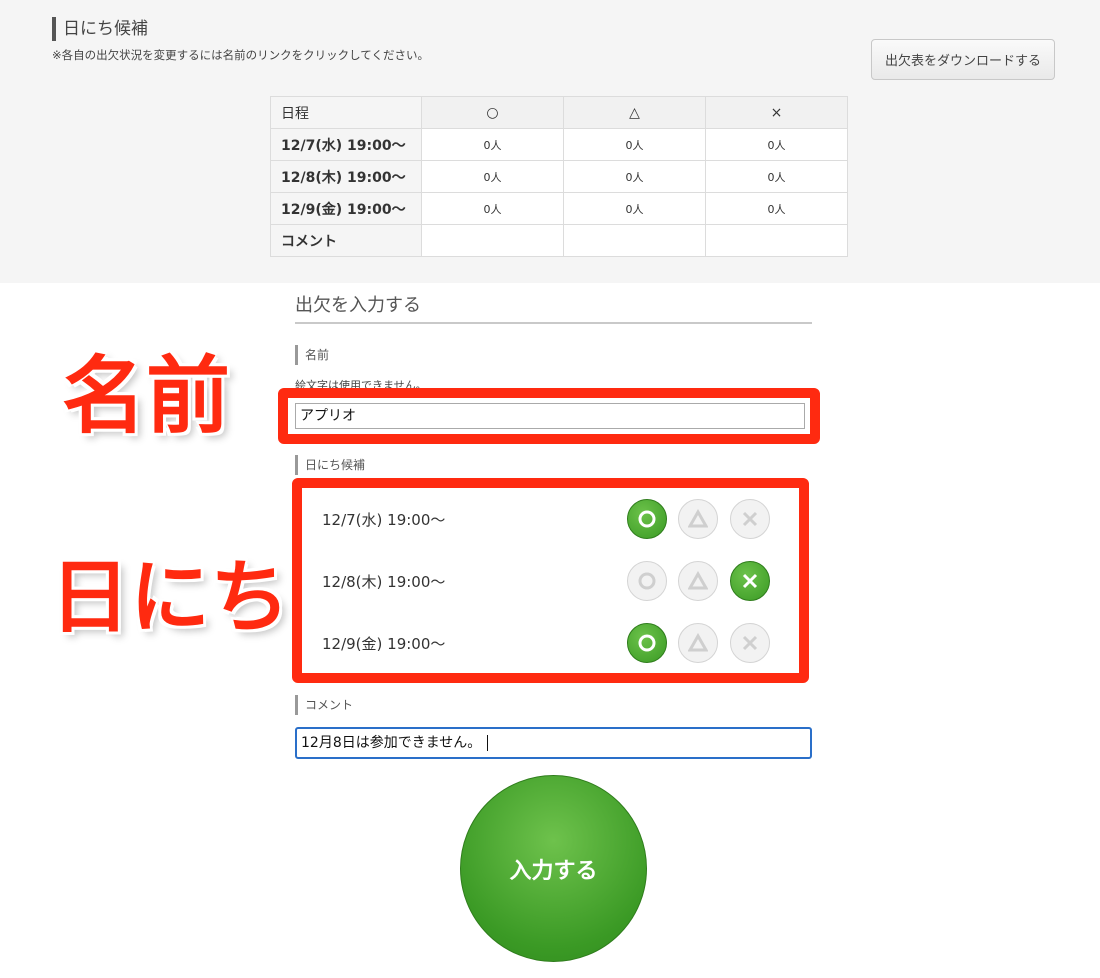 Image resolution: width=1100 pixels, height=978 pixels. I want to click on table-row: 12/8(木) 19:00〜 0人 0人 0人, so click(559, 176).